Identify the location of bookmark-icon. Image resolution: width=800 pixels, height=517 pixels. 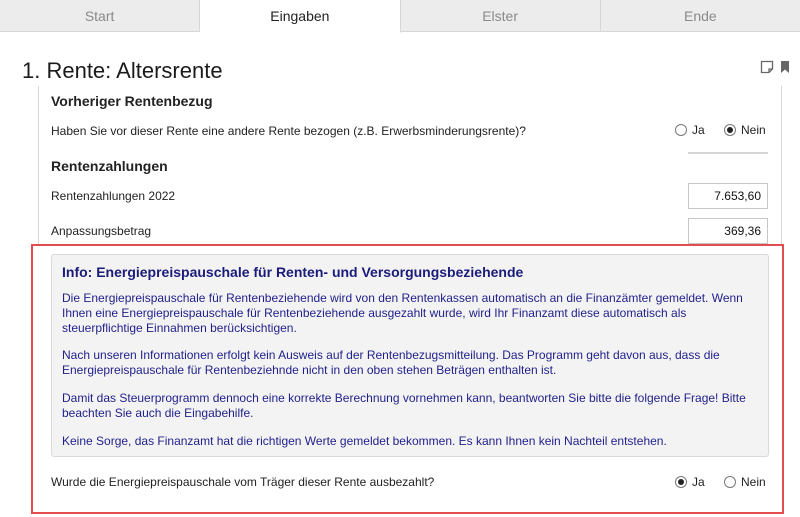
(785, 67).